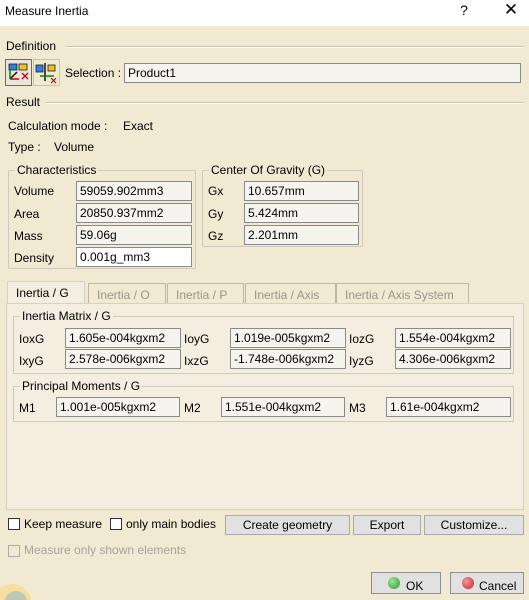  Describe the element at coordinates (290, 294) in the screenshot. I see `tab-inertia-axis: Inertia / Axis` at that location.